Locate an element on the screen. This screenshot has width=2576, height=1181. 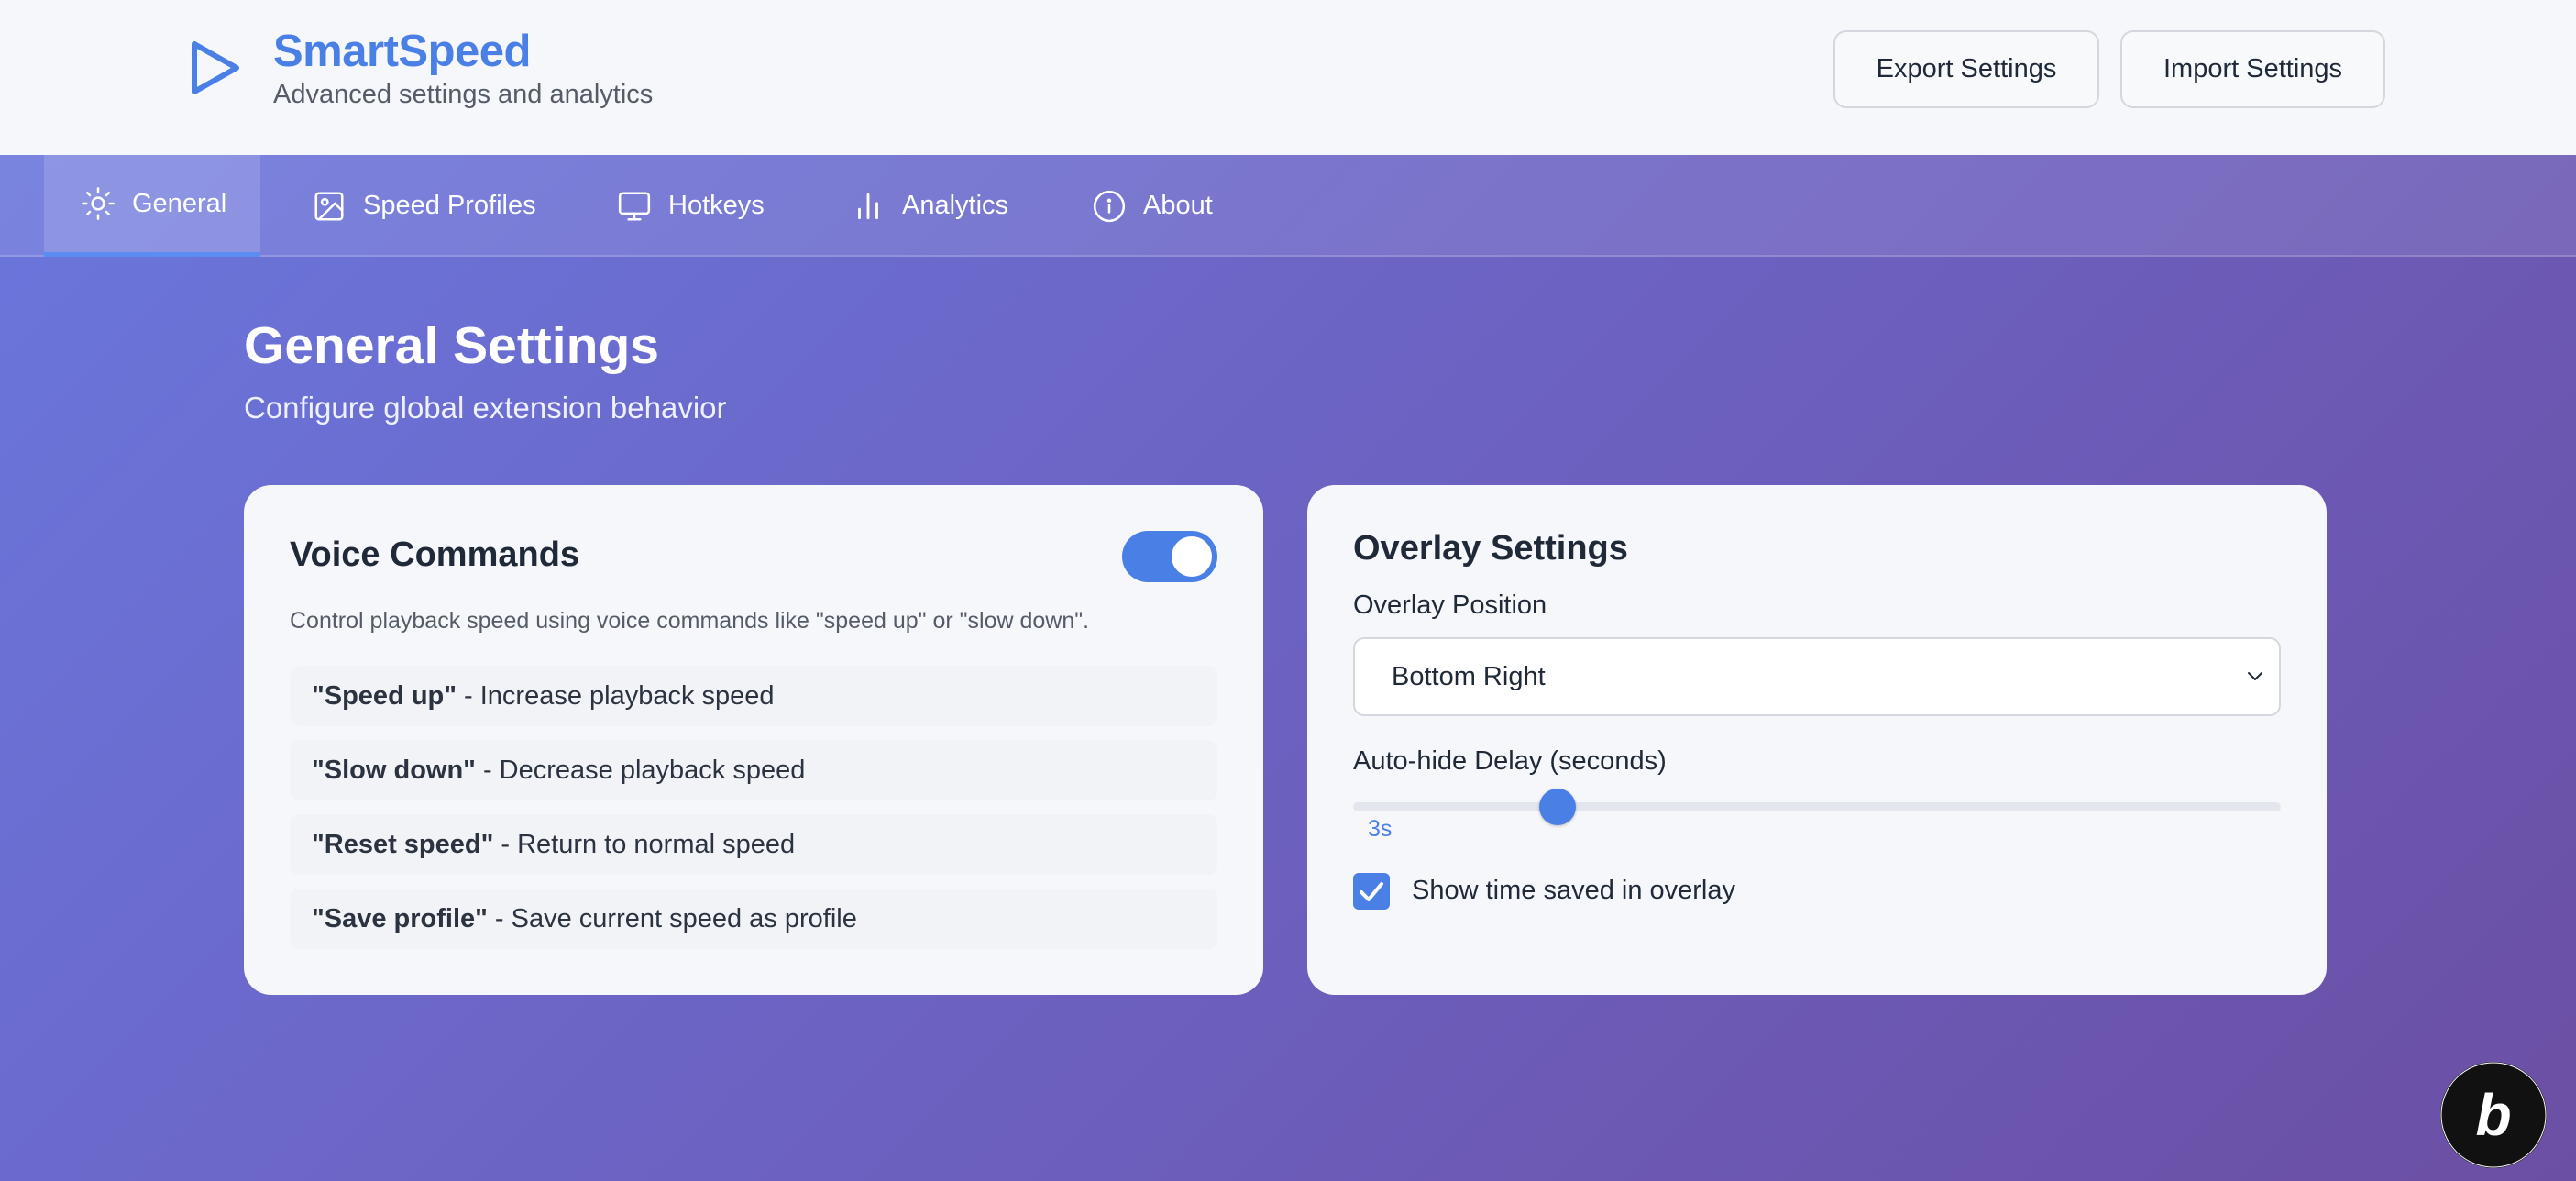
tab-label: About is located at coordinates (1178, 205).